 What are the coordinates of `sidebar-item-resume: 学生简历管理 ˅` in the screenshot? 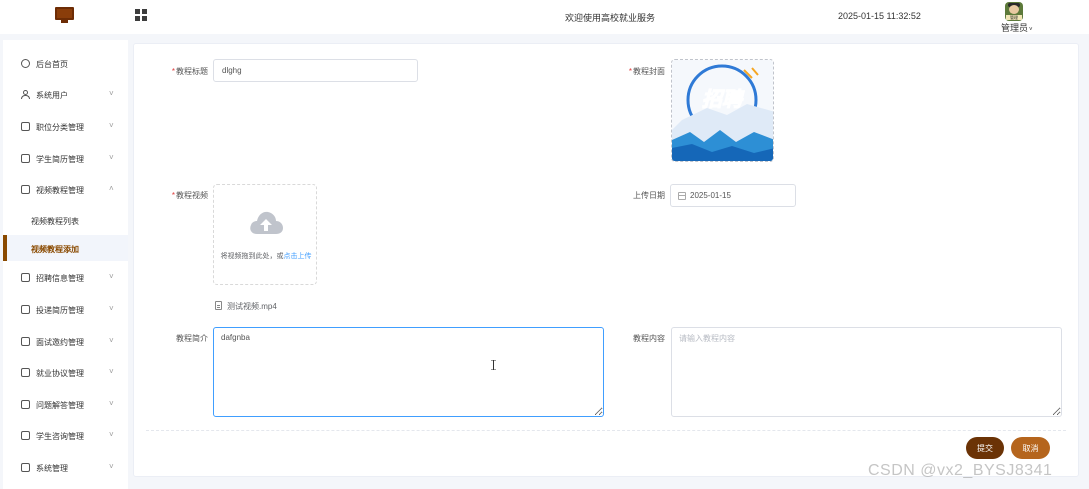 It's located at (65, 159).